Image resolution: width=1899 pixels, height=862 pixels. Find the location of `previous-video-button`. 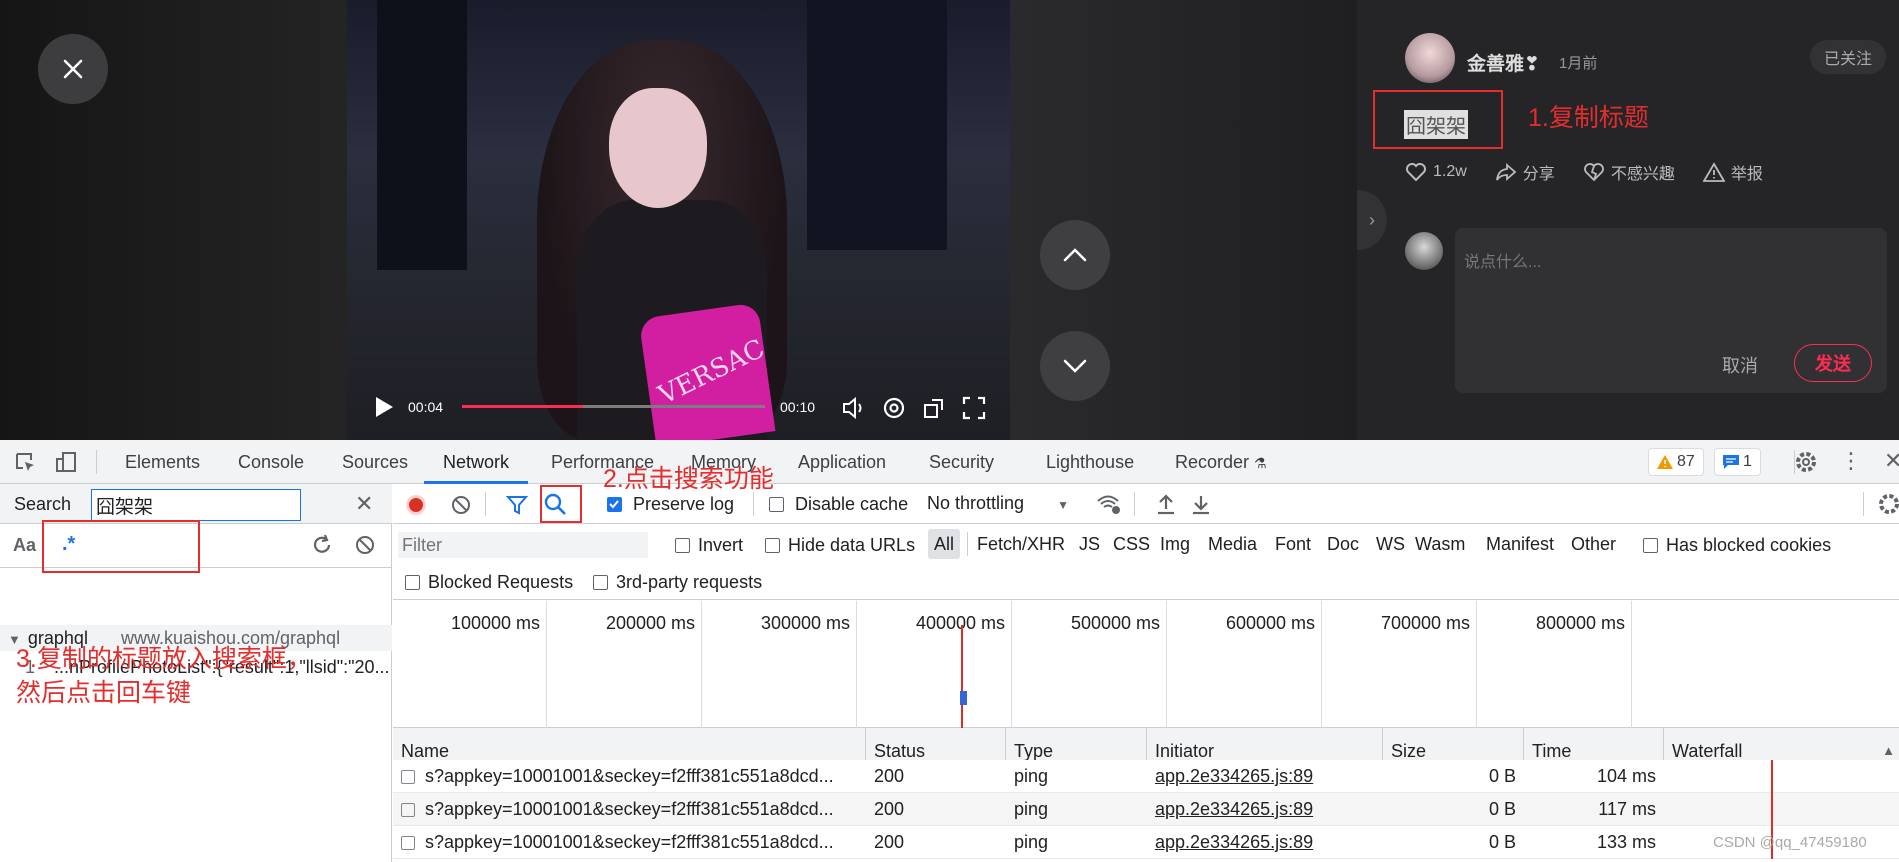

previous-video-button is located at coordinates (1075, 255).